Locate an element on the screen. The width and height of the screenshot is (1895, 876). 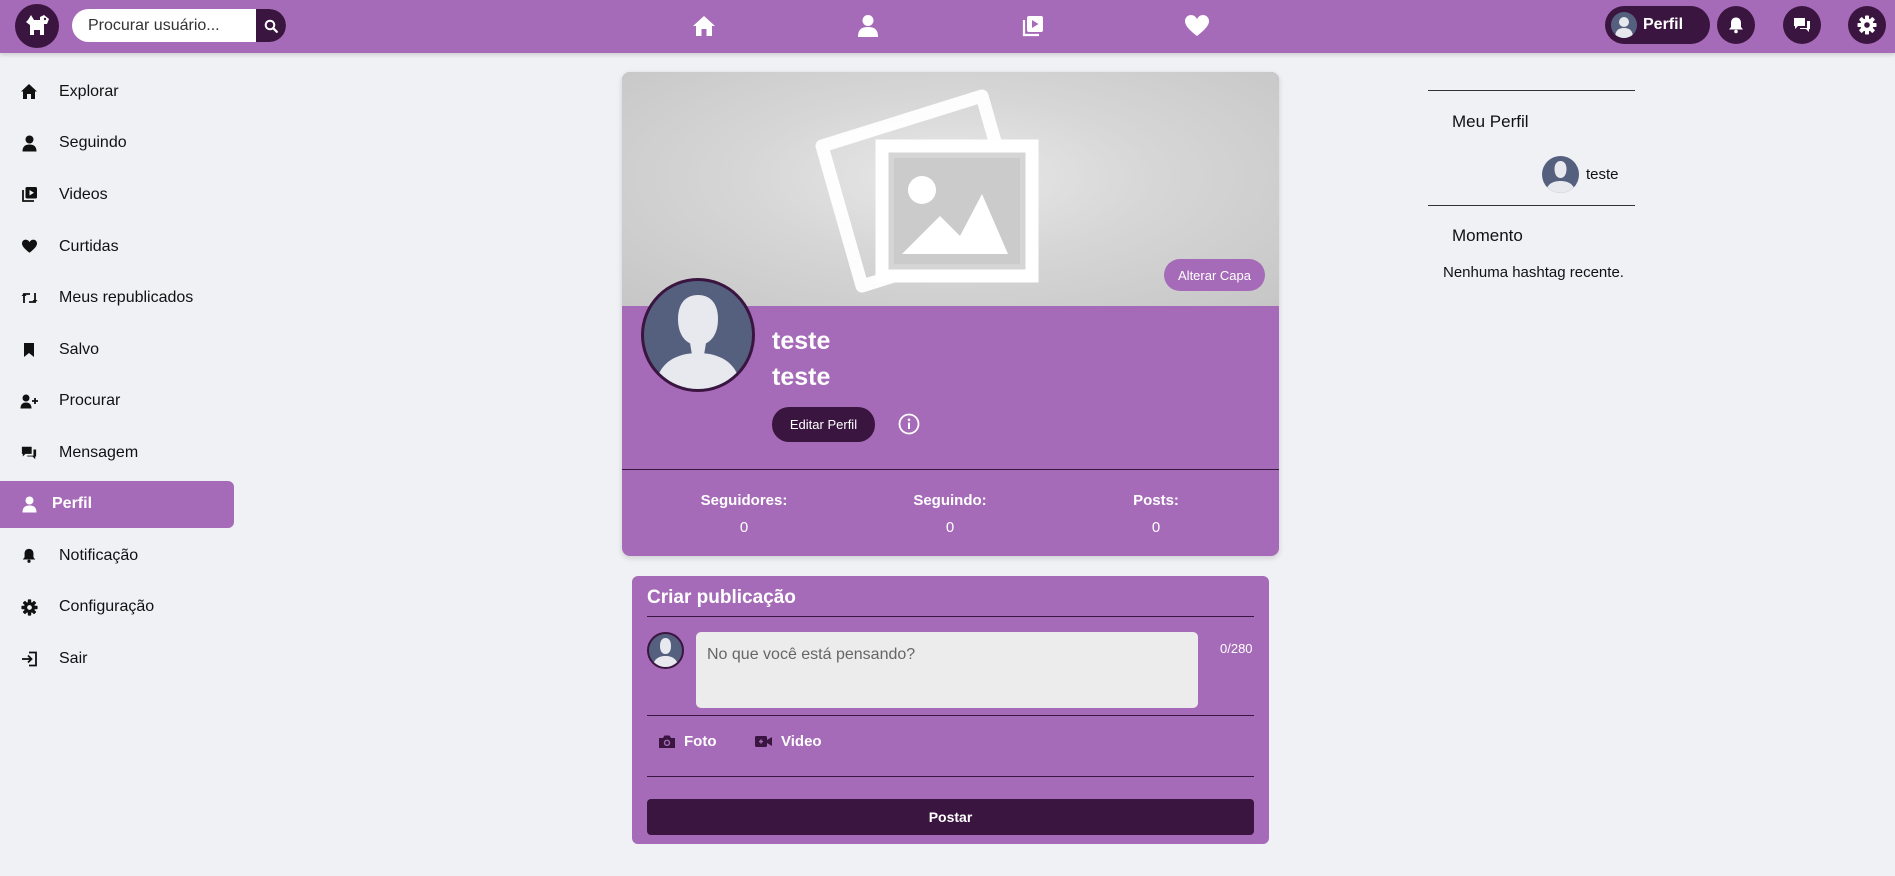
nav-profile-button is located at coordinates (868, 26).